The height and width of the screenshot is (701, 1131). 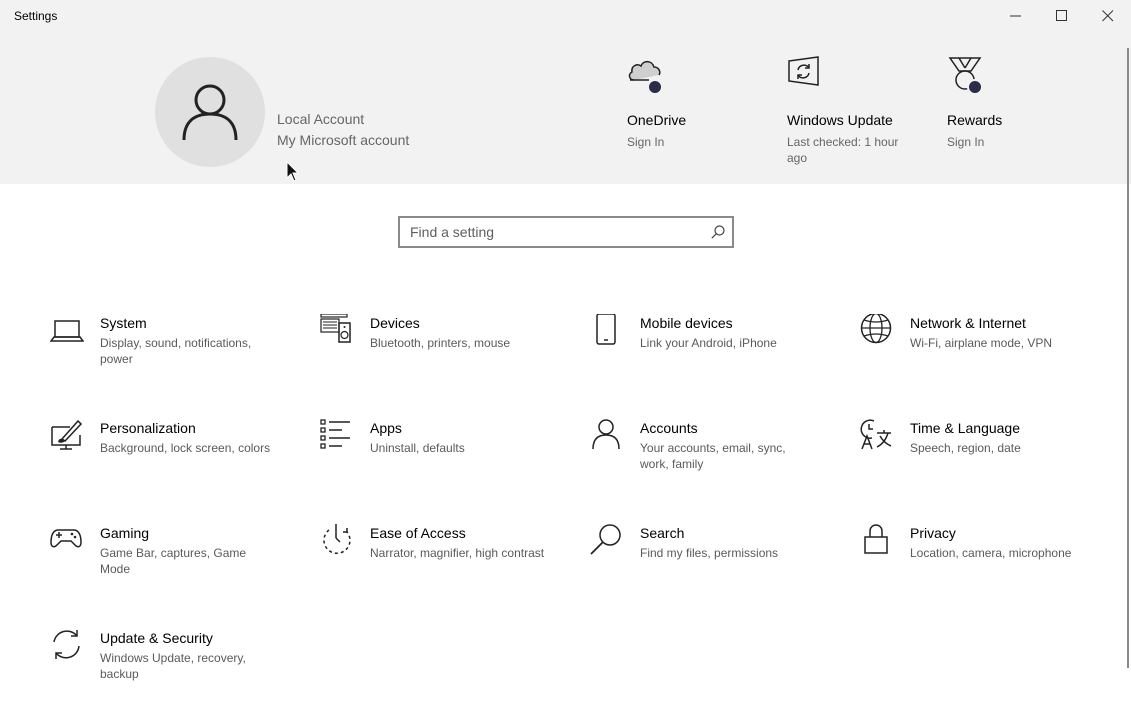 I want to click on category-name: Update & Security, so click(x=156, y=638).